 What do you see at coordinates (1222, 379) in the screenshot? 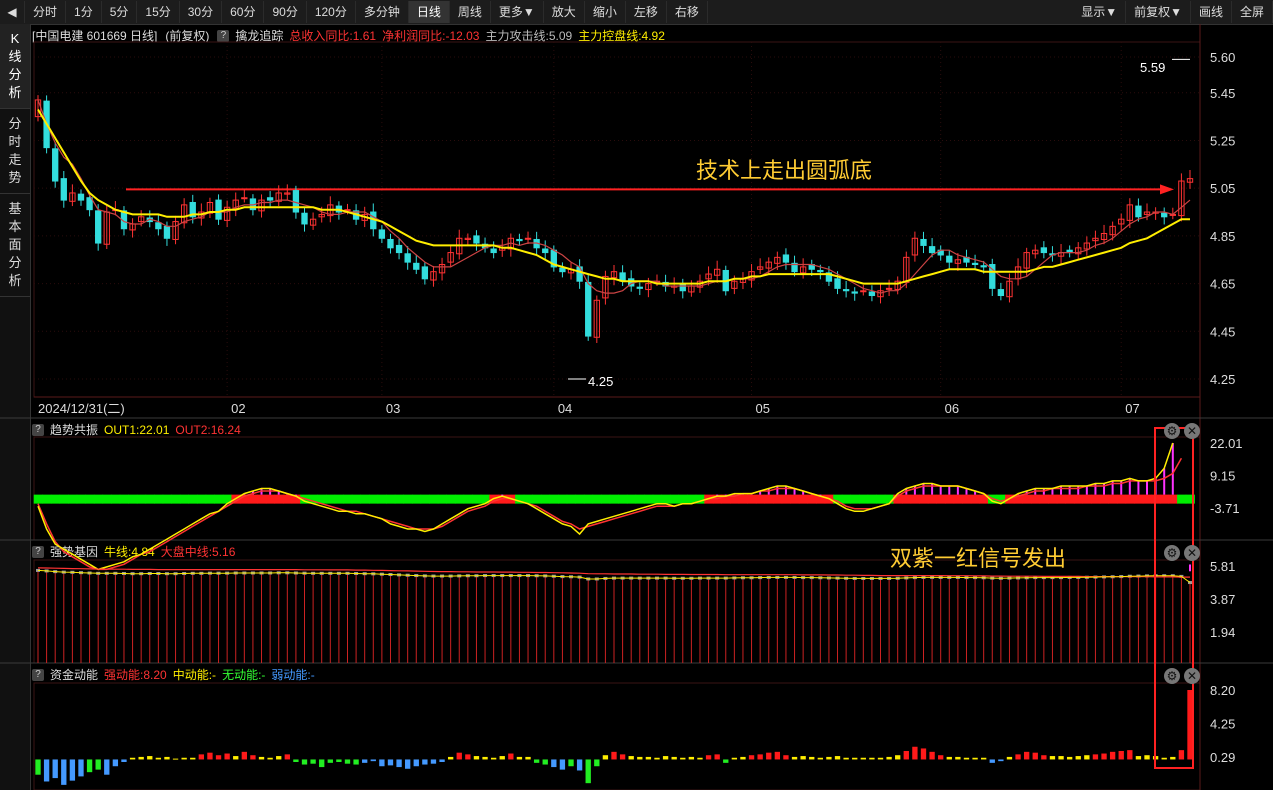
I see `y-tick-label: 4.25` at bounding box center [1222, 379].